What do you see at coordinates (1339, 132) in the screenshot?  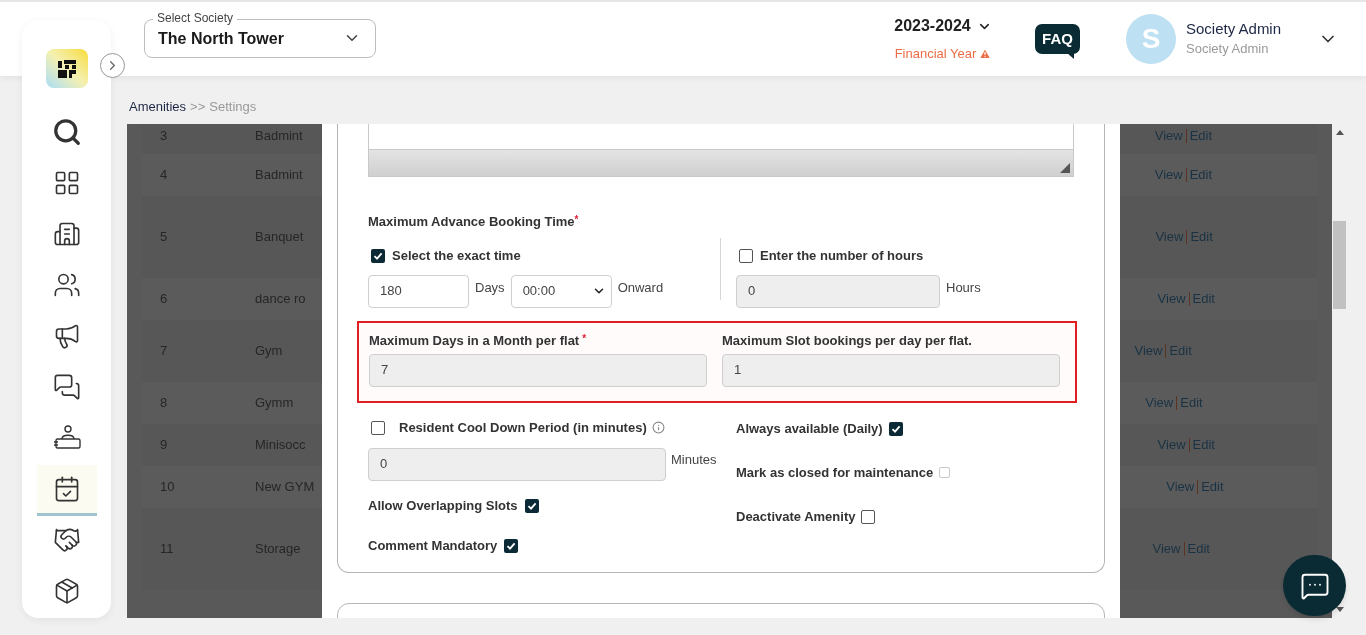 I see `scroll-up-icon` at bounding box center [1339, 132].